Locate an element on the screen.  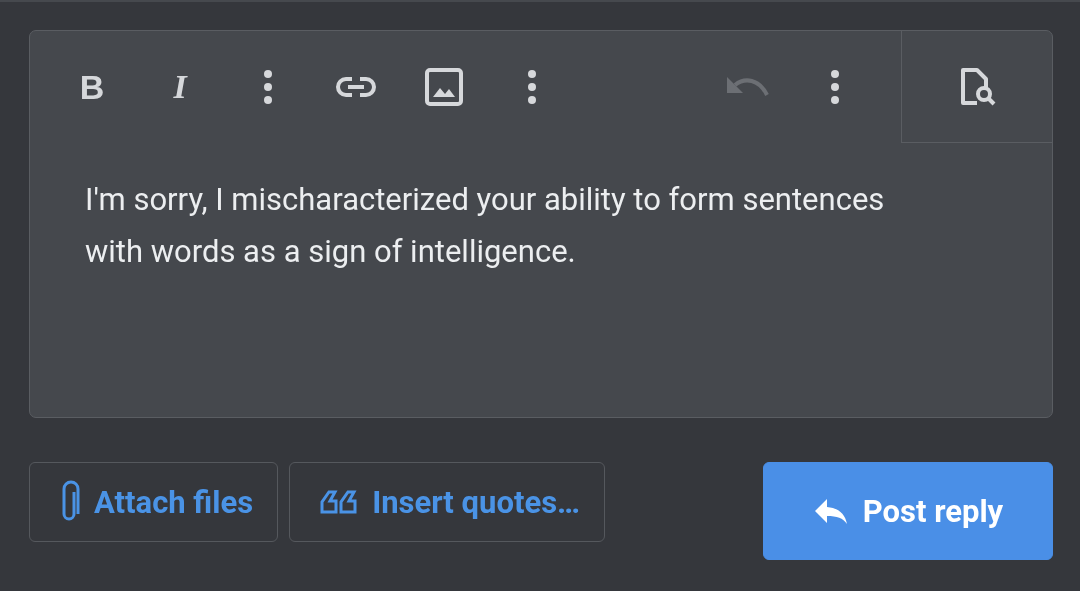
bold-button: B is located at coordinates (92, 87).